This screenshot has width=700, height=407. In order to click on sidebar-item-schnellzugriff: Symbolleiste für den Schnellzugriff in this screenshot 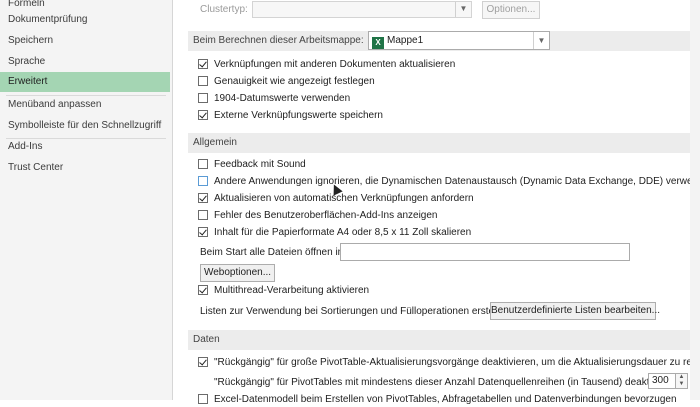, I will do `click(85, 126)`.